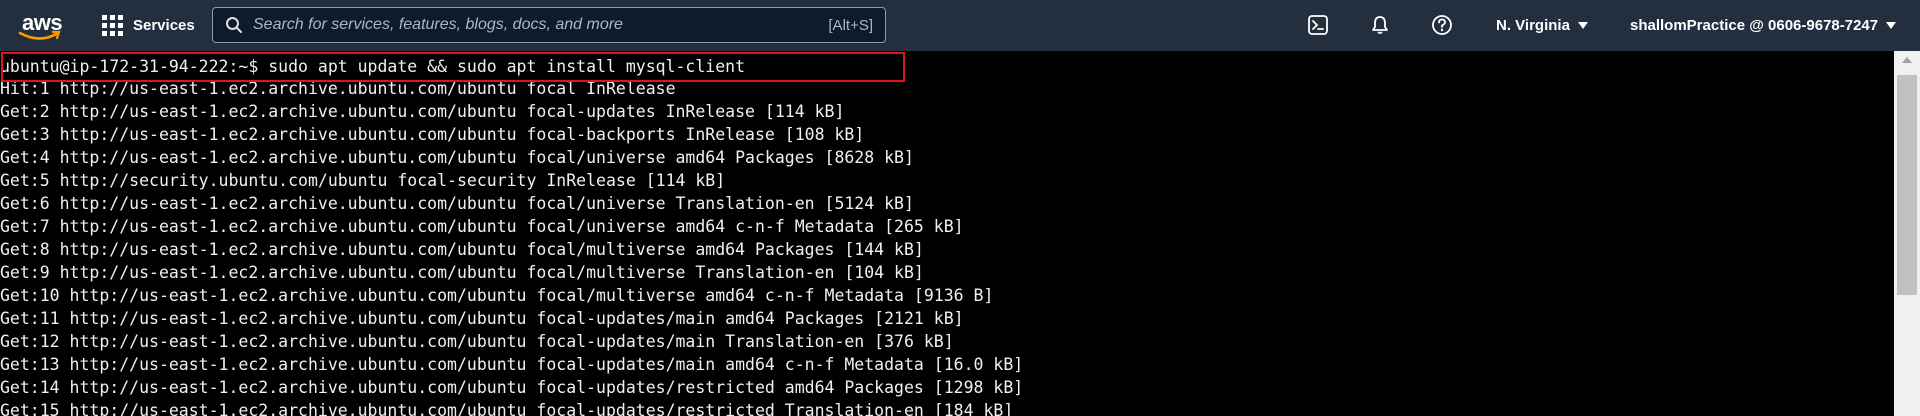 The height and width of the screenshot is (416, 1920). I want to click on cloudshell-icon, so click(1318, 25).